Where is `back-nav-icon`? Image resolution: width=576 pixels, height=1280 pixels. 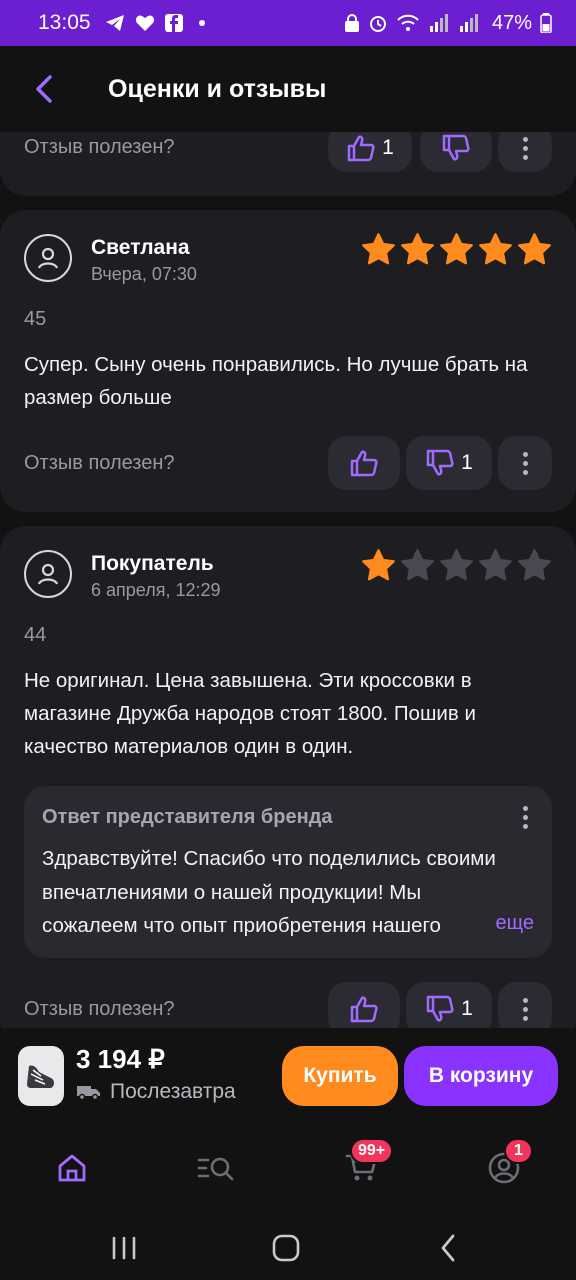
back-nav-icon is located at coordinates (448, 1248).